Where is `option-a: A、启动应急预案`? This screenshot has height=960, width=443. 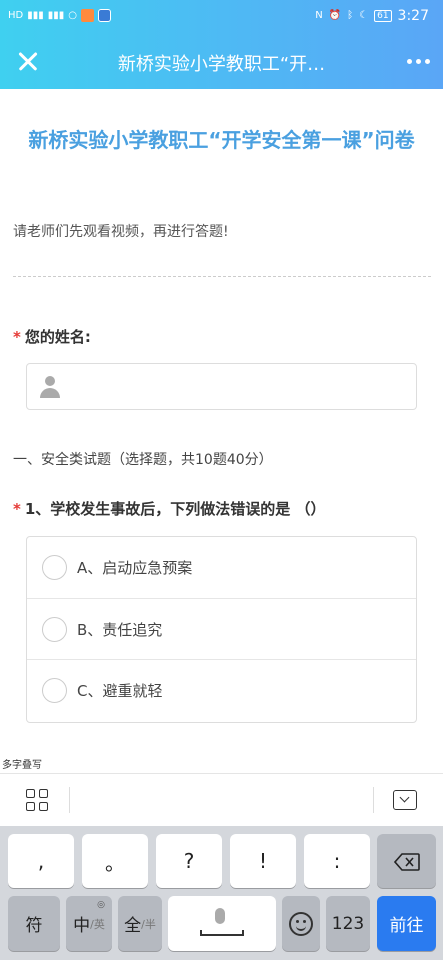 option-a: A、启动应急预案 is located at coordinates (221, 568).